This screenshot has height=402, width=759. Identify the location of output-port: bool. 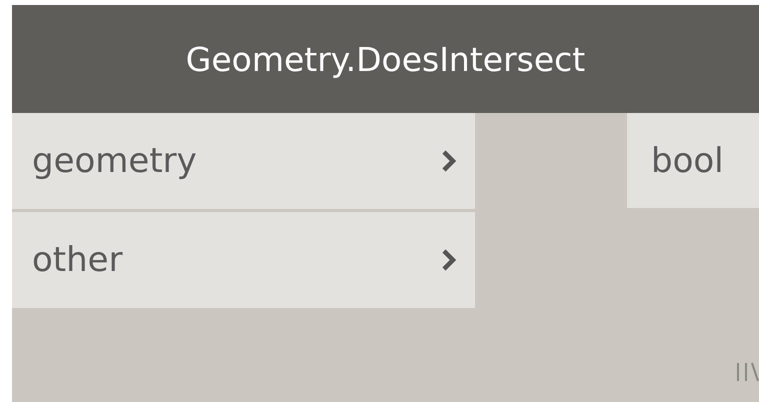
(693, 160).